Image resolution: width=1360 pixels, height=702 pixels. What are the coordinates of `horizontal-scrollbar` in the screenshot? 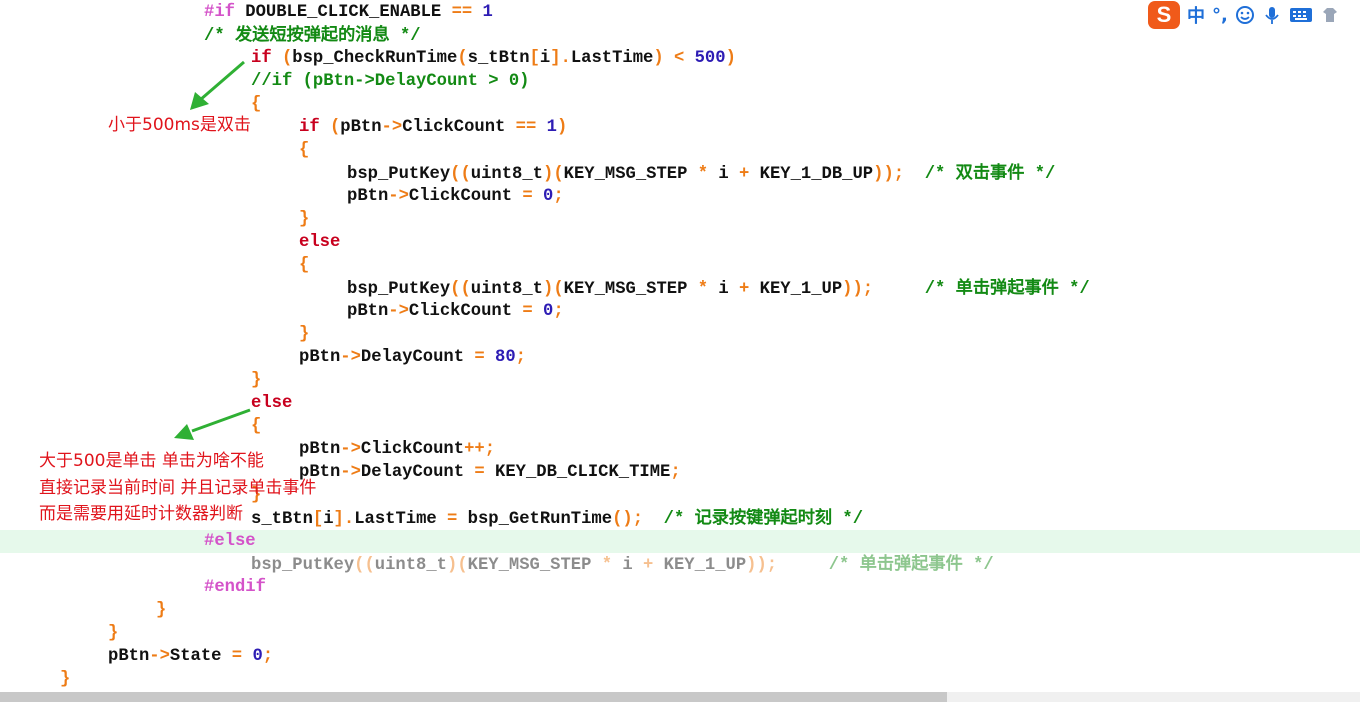 It's located at (680, 697).